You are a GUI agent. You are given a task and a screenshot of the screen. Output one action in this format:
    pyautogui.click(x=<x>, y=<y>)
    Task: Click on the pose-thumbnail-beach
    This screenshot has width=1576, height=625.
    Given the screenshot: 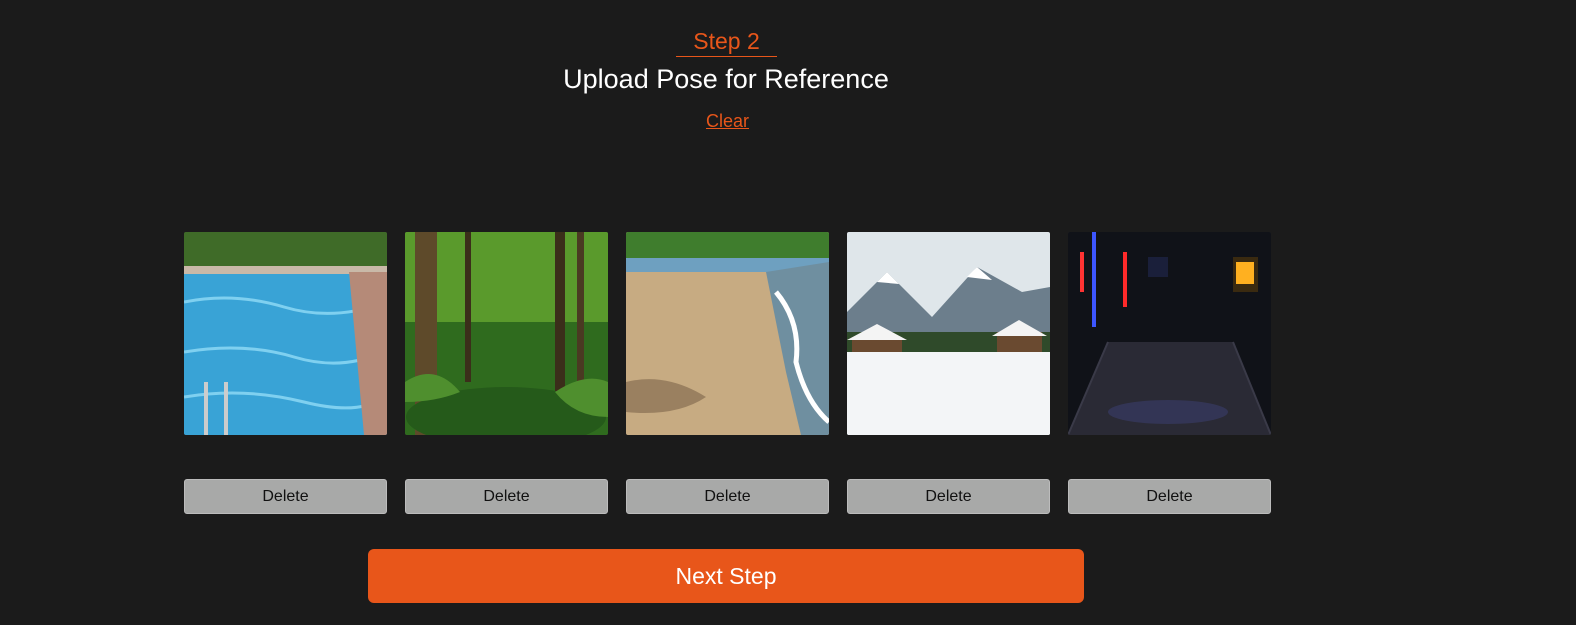 What is the action you would take?
    pyautogui.click(x=727, y=333)
    